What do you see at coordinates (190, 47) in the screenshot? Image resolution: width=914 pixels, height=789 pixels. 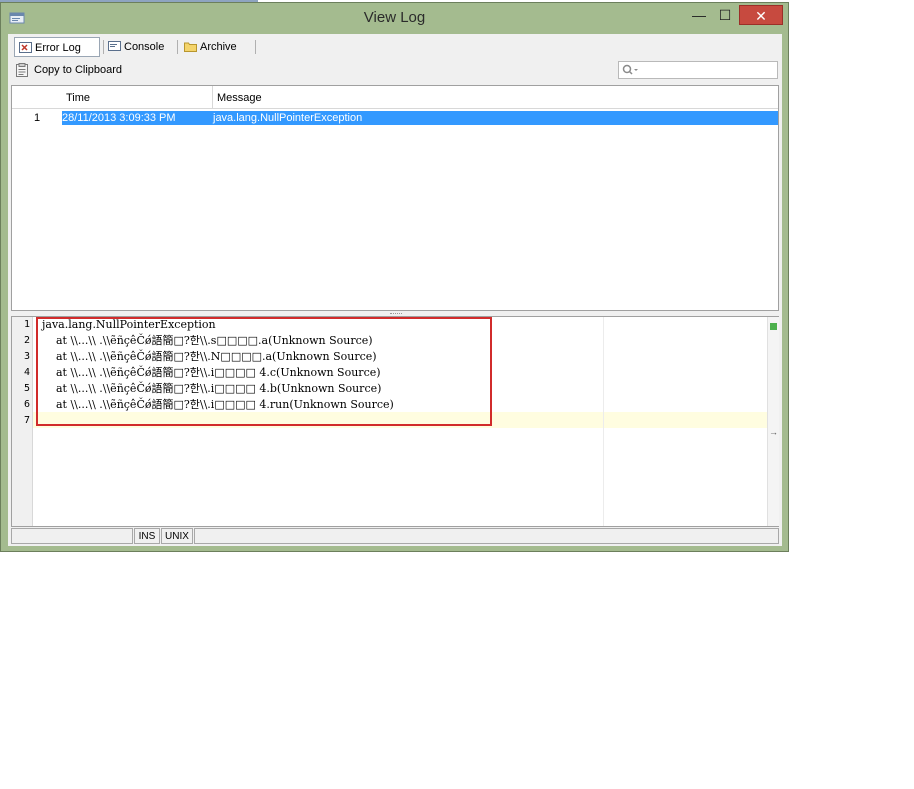 I see `folder-icon` at bounding box center [190, 47].